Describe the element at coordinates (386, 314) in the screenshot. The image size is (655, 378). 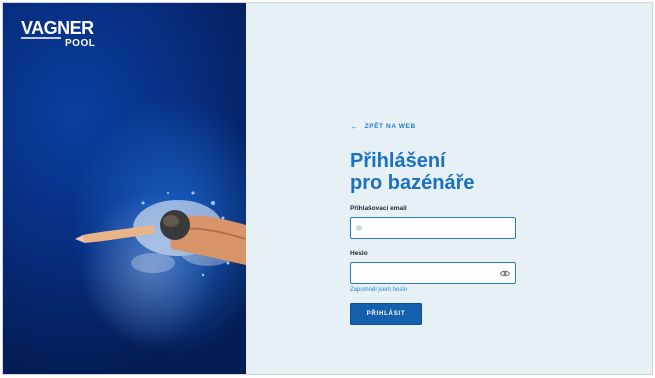
I see `login-button: PŘIHLÁSIT` at that location.